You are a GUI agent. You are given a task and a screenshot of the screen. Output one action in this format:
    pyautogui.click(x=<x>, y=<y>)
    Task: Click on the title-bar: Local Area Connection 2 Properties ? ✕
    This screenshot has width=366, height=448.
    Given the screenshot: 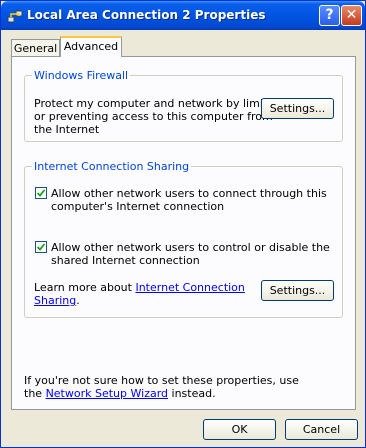 What is the action you would take?
    pyautogui.click(x=183, y=15)
    